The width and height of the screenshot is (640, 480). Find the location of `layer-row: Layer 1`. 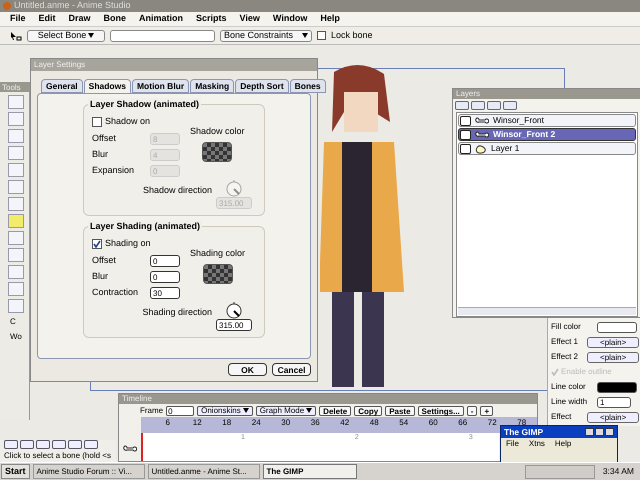

layer-row: Layer 1 is located at coordinates (547, 148).